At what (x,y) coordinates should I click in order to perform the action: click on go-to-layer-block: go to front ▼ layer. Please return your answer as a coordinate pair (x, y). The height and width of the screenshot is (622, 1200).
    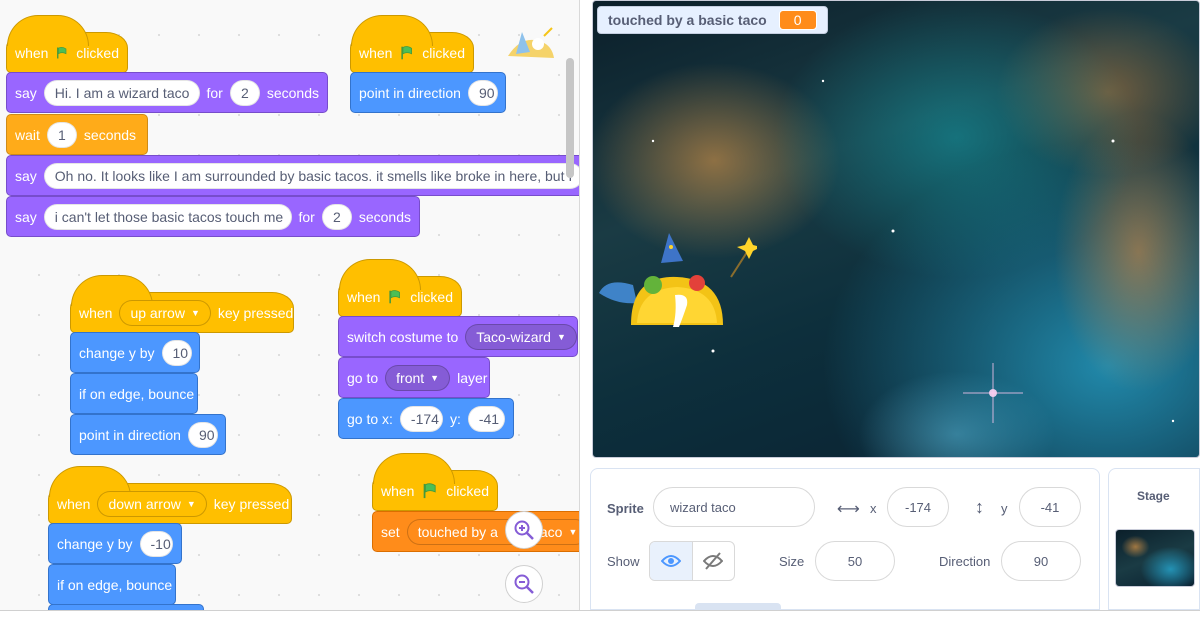
    Looking at the image, I should click on (414, 377).